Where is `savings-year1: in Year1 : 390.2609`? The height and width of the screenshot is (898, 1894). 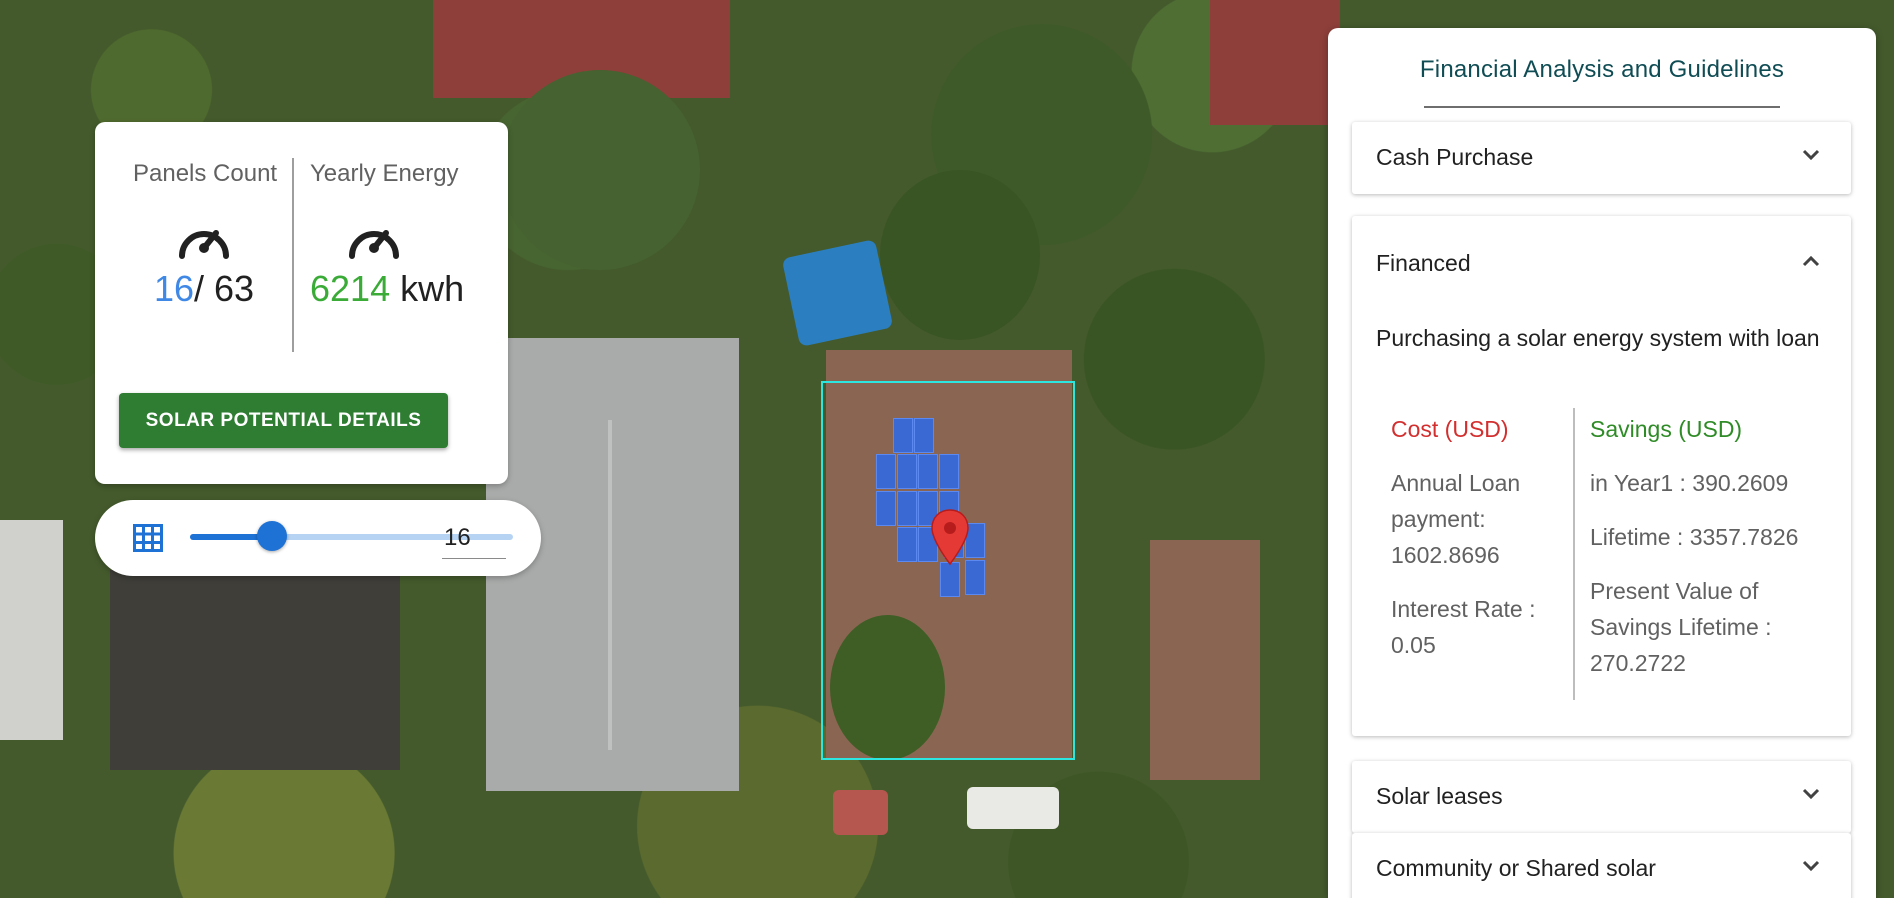 savings-year1: in Year1 : 390.2609 is located at coordinates (1689, 483).